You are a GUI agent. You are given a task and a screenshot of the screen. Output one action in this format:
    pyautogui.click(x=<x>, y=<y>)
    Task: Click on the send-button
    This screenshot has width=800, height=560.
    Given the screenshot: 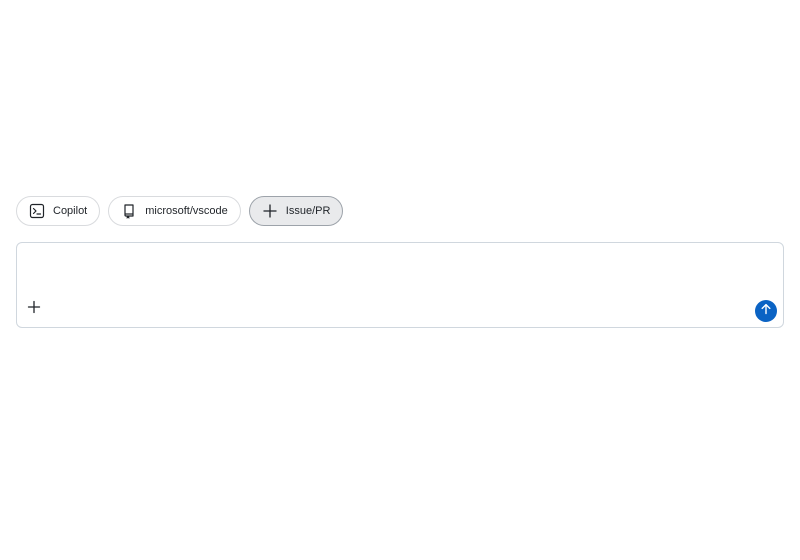 What is the action you would take?
    pyautogui.click(x=766, y=311)
    